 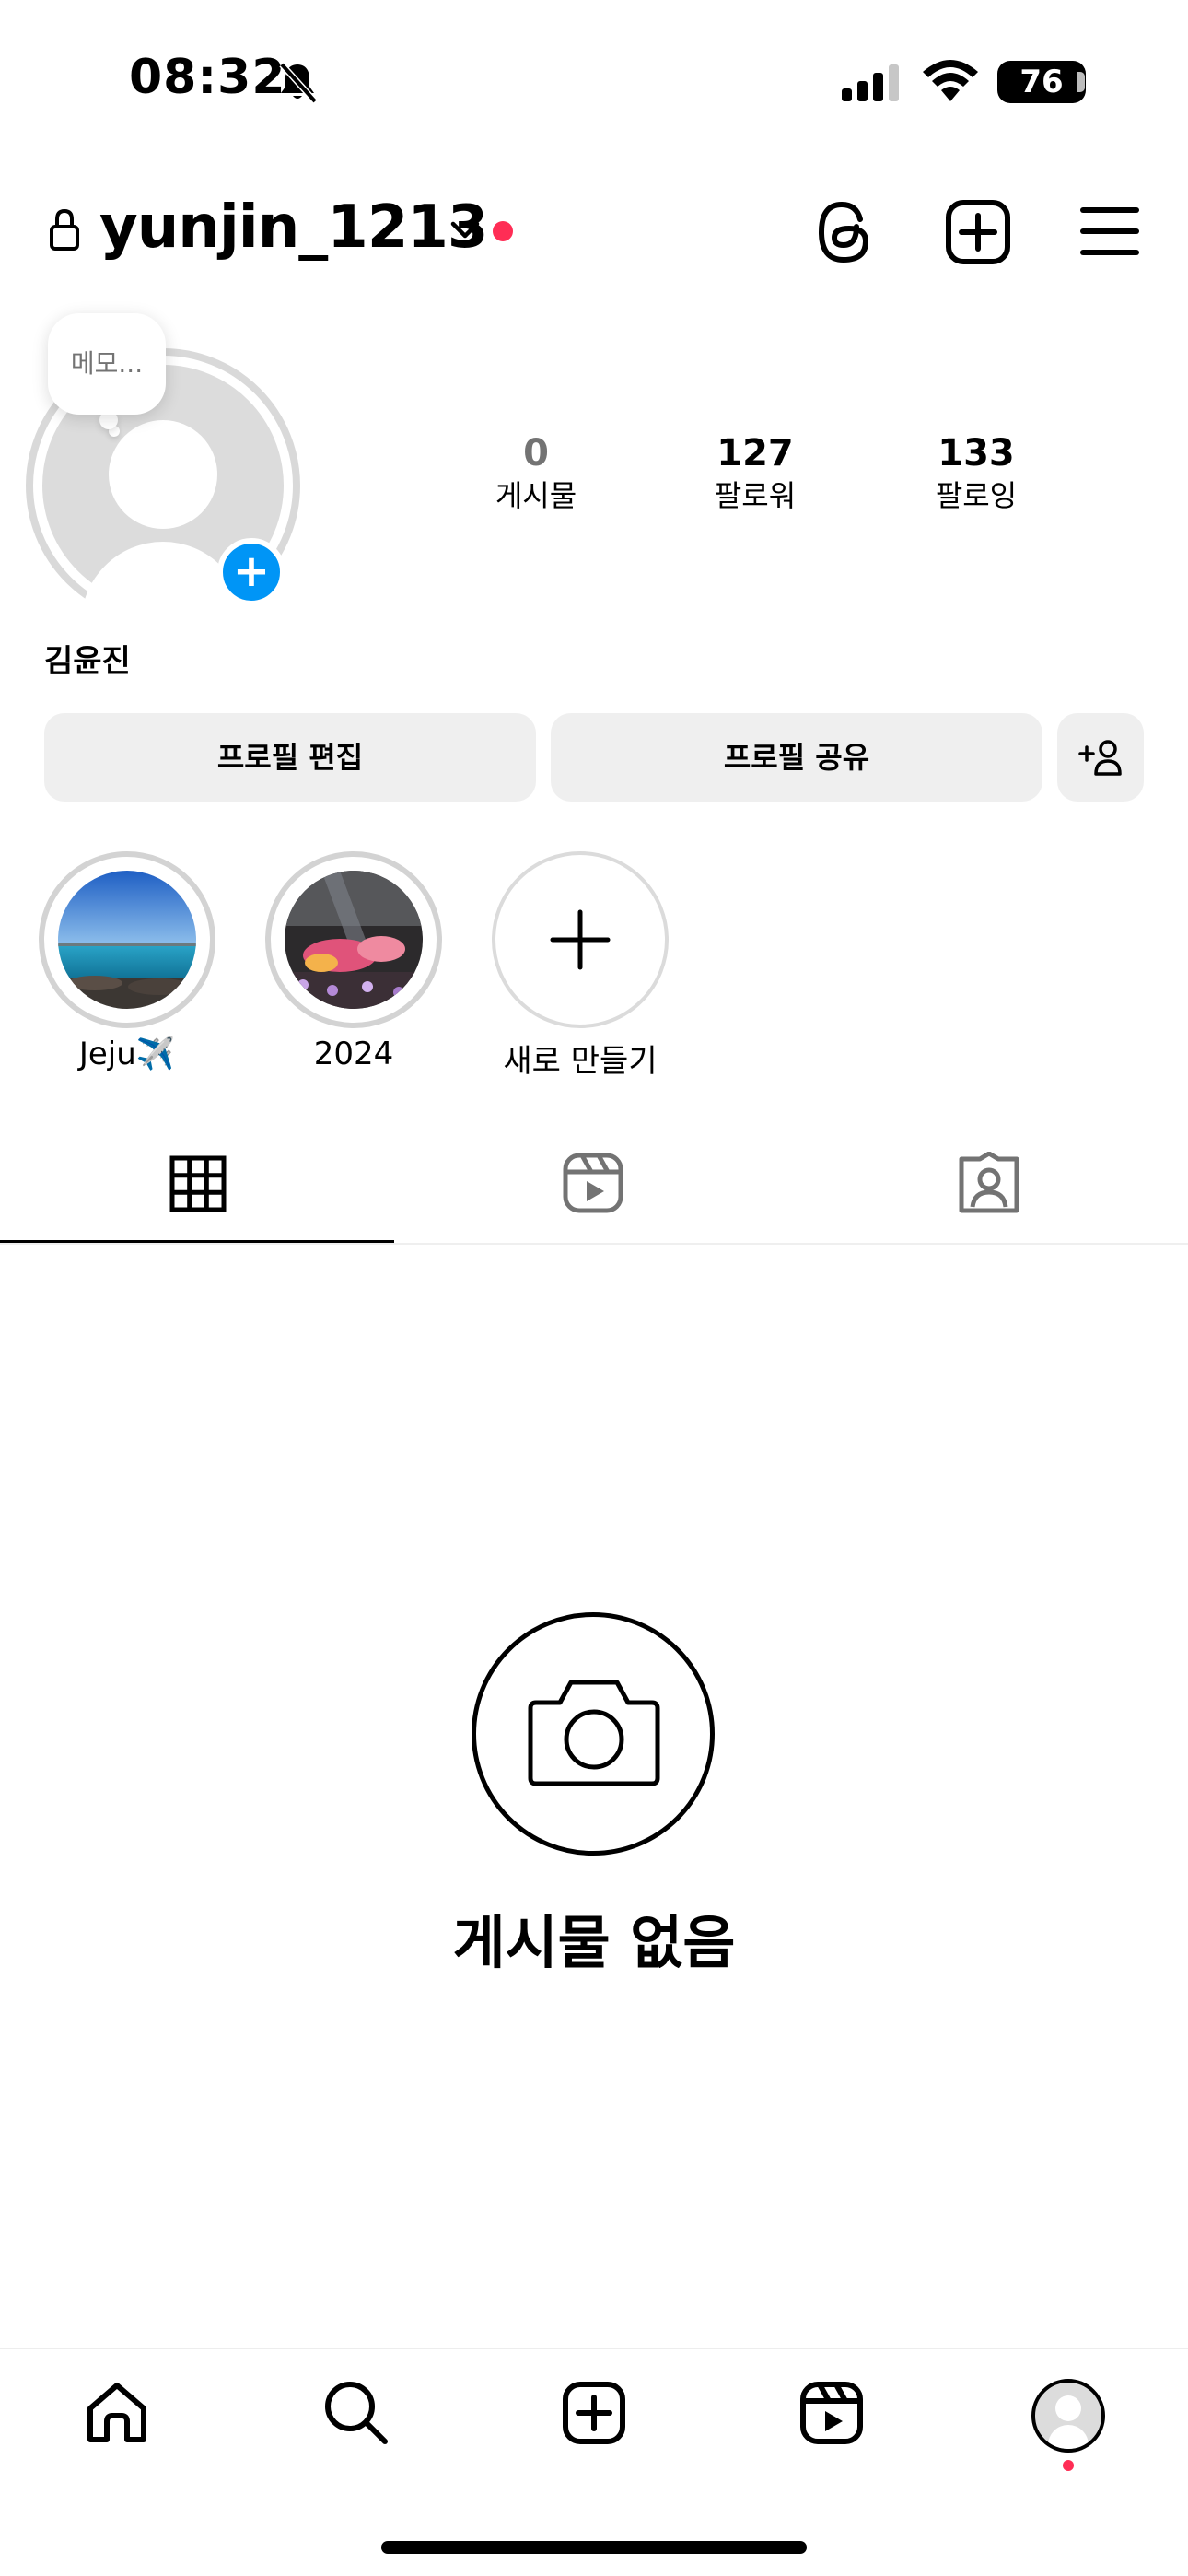 I want to click on new-post-icon, so click(x=978, y=232).